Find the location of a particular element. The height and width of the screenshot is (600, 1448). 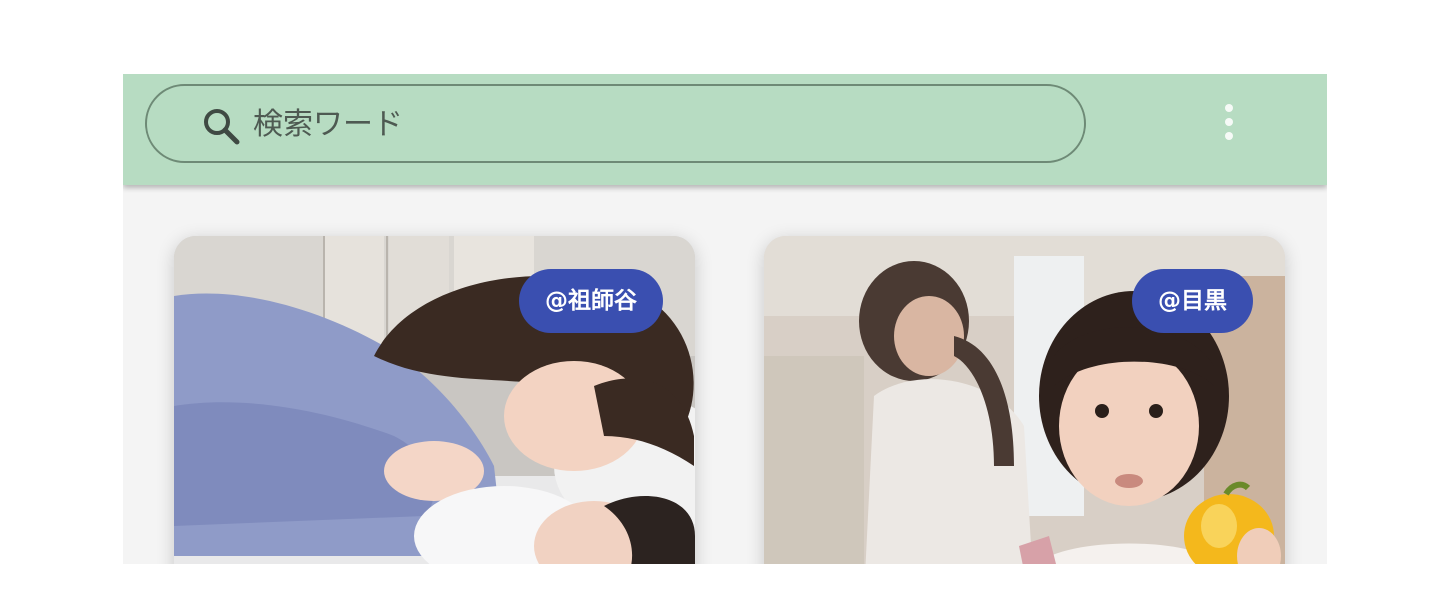

search-bar is located at coordinates (615, 123).